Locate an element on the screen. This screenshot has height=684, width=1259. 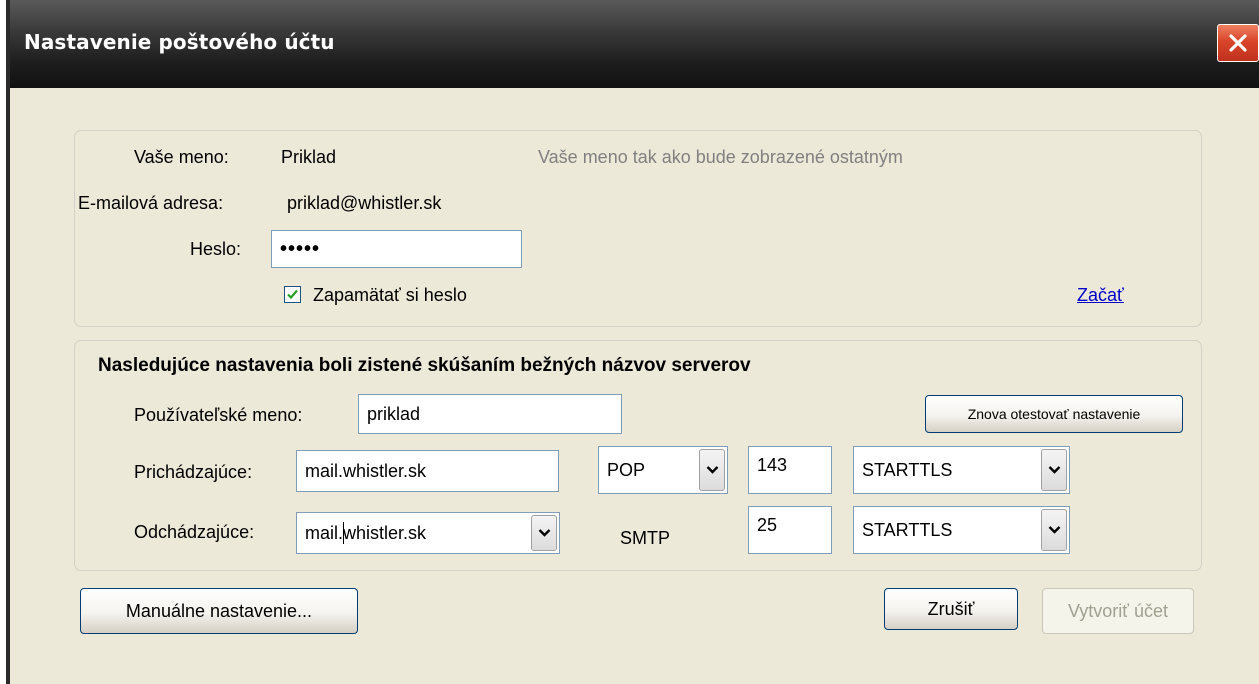
outgoing-label: Odchádzajúce: is located at coordinates (194, 532).